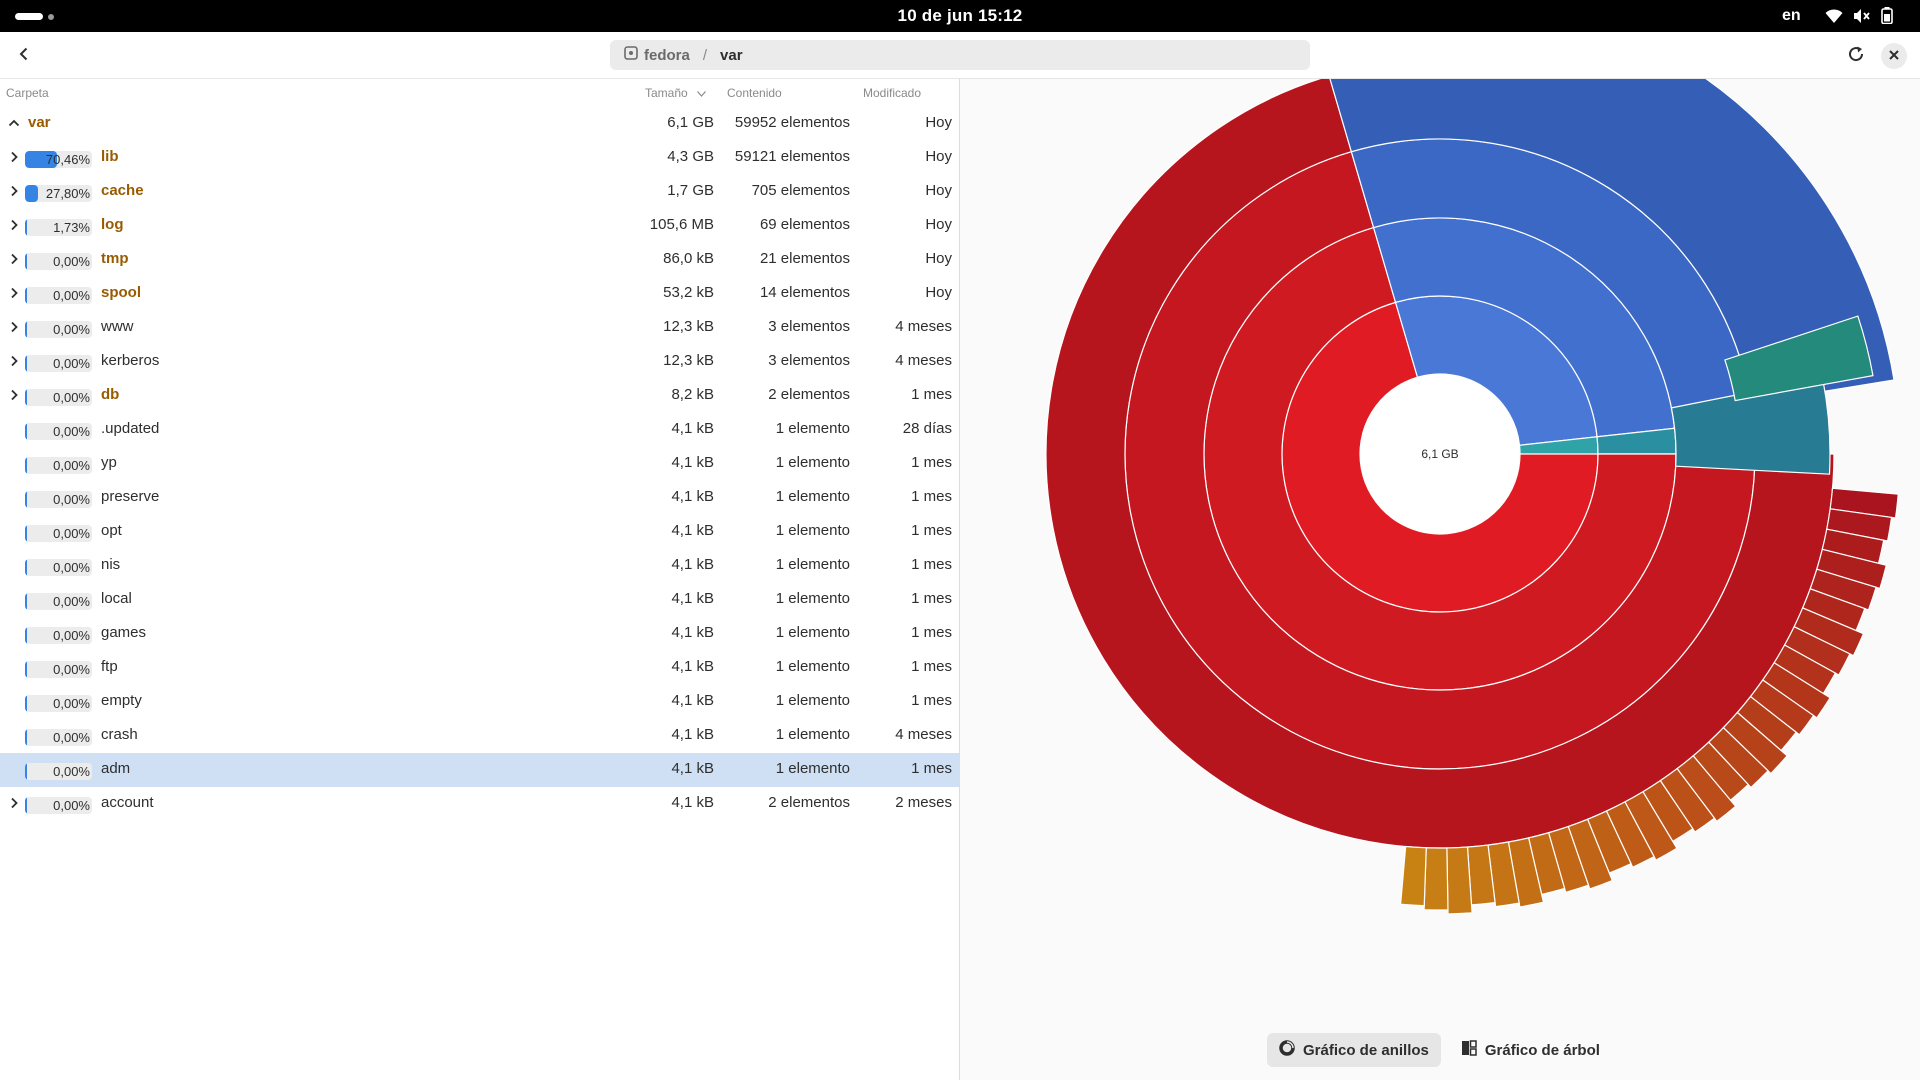 The image size is (1920, 1080). What do you see at coordinates (479, 396) in the screenshot?
I see `table-row: 0,00% db 8,2 kB 2 elementos 1 mes` at bounding box center [479, 396].